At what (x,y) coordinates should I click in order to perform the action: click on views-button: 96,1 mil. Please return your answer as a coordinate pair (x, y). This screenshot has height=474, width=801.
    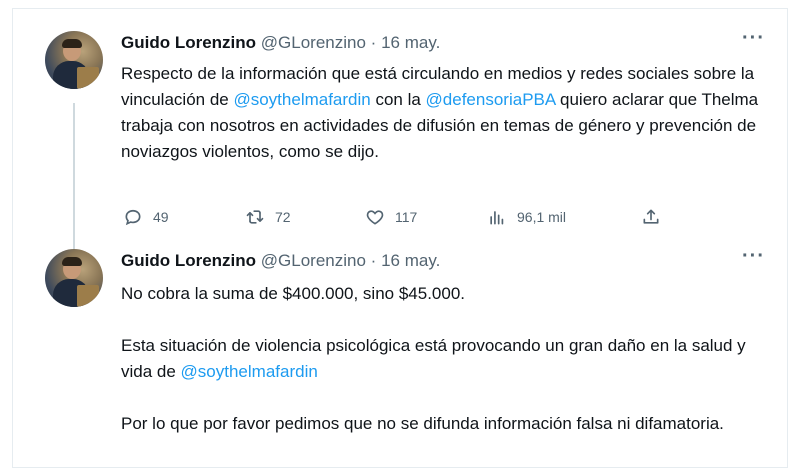
    Looking at the image, I should click on (526, 217).